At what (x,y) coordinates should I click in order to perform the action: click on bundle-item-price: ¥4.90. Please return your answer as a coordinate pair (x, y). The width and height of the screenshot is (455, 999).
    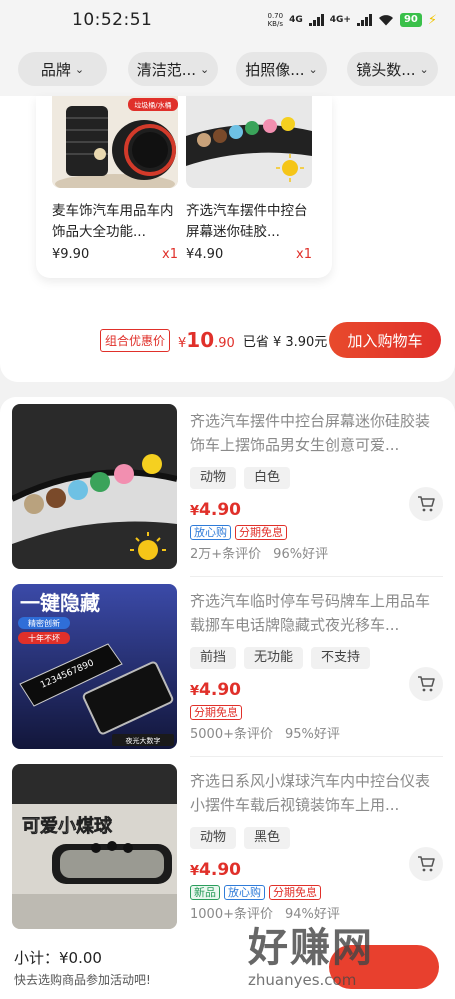
    Looking at the image, I should click on (205, 254).